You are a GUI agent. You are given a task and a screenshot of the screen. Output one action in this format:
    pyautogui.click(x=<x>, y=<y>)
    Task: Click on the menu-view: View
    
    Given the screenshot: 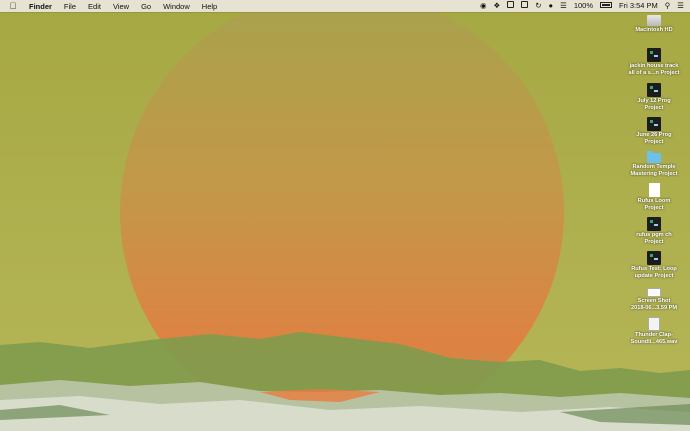 What is the action you would take?
    pyautogui.click(x=121, y=6)
    